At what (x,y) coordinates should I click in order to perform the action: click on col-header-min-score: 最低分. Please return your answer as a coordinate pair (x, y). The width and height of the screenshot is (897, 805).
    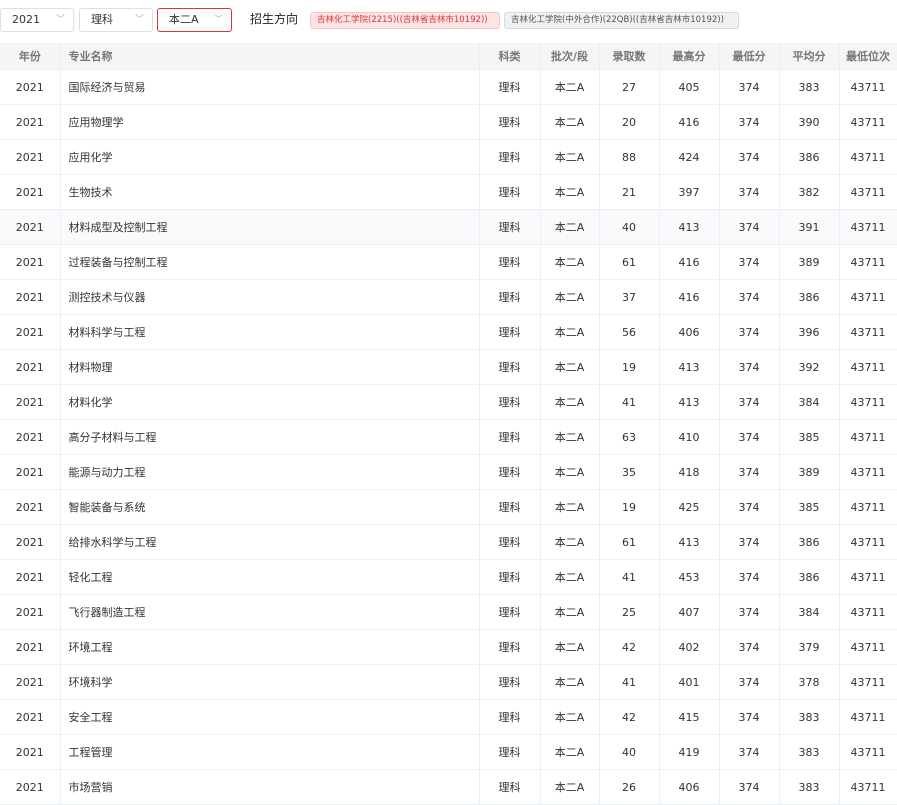
    Looking at the image, I should click on (749, 56).